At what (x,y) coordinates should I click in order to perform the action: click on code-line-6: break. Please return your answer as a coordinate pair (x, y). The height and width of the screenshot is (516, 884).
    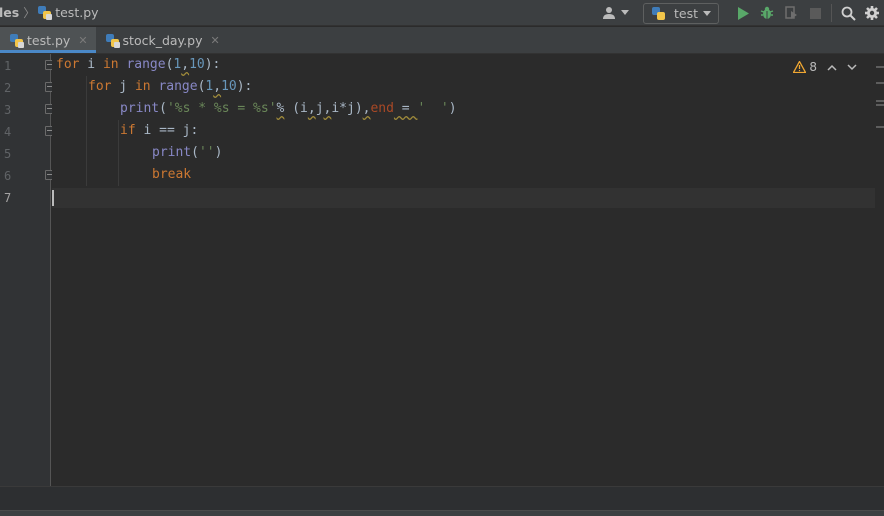
    Looking at the image, I should click on (171, 175).